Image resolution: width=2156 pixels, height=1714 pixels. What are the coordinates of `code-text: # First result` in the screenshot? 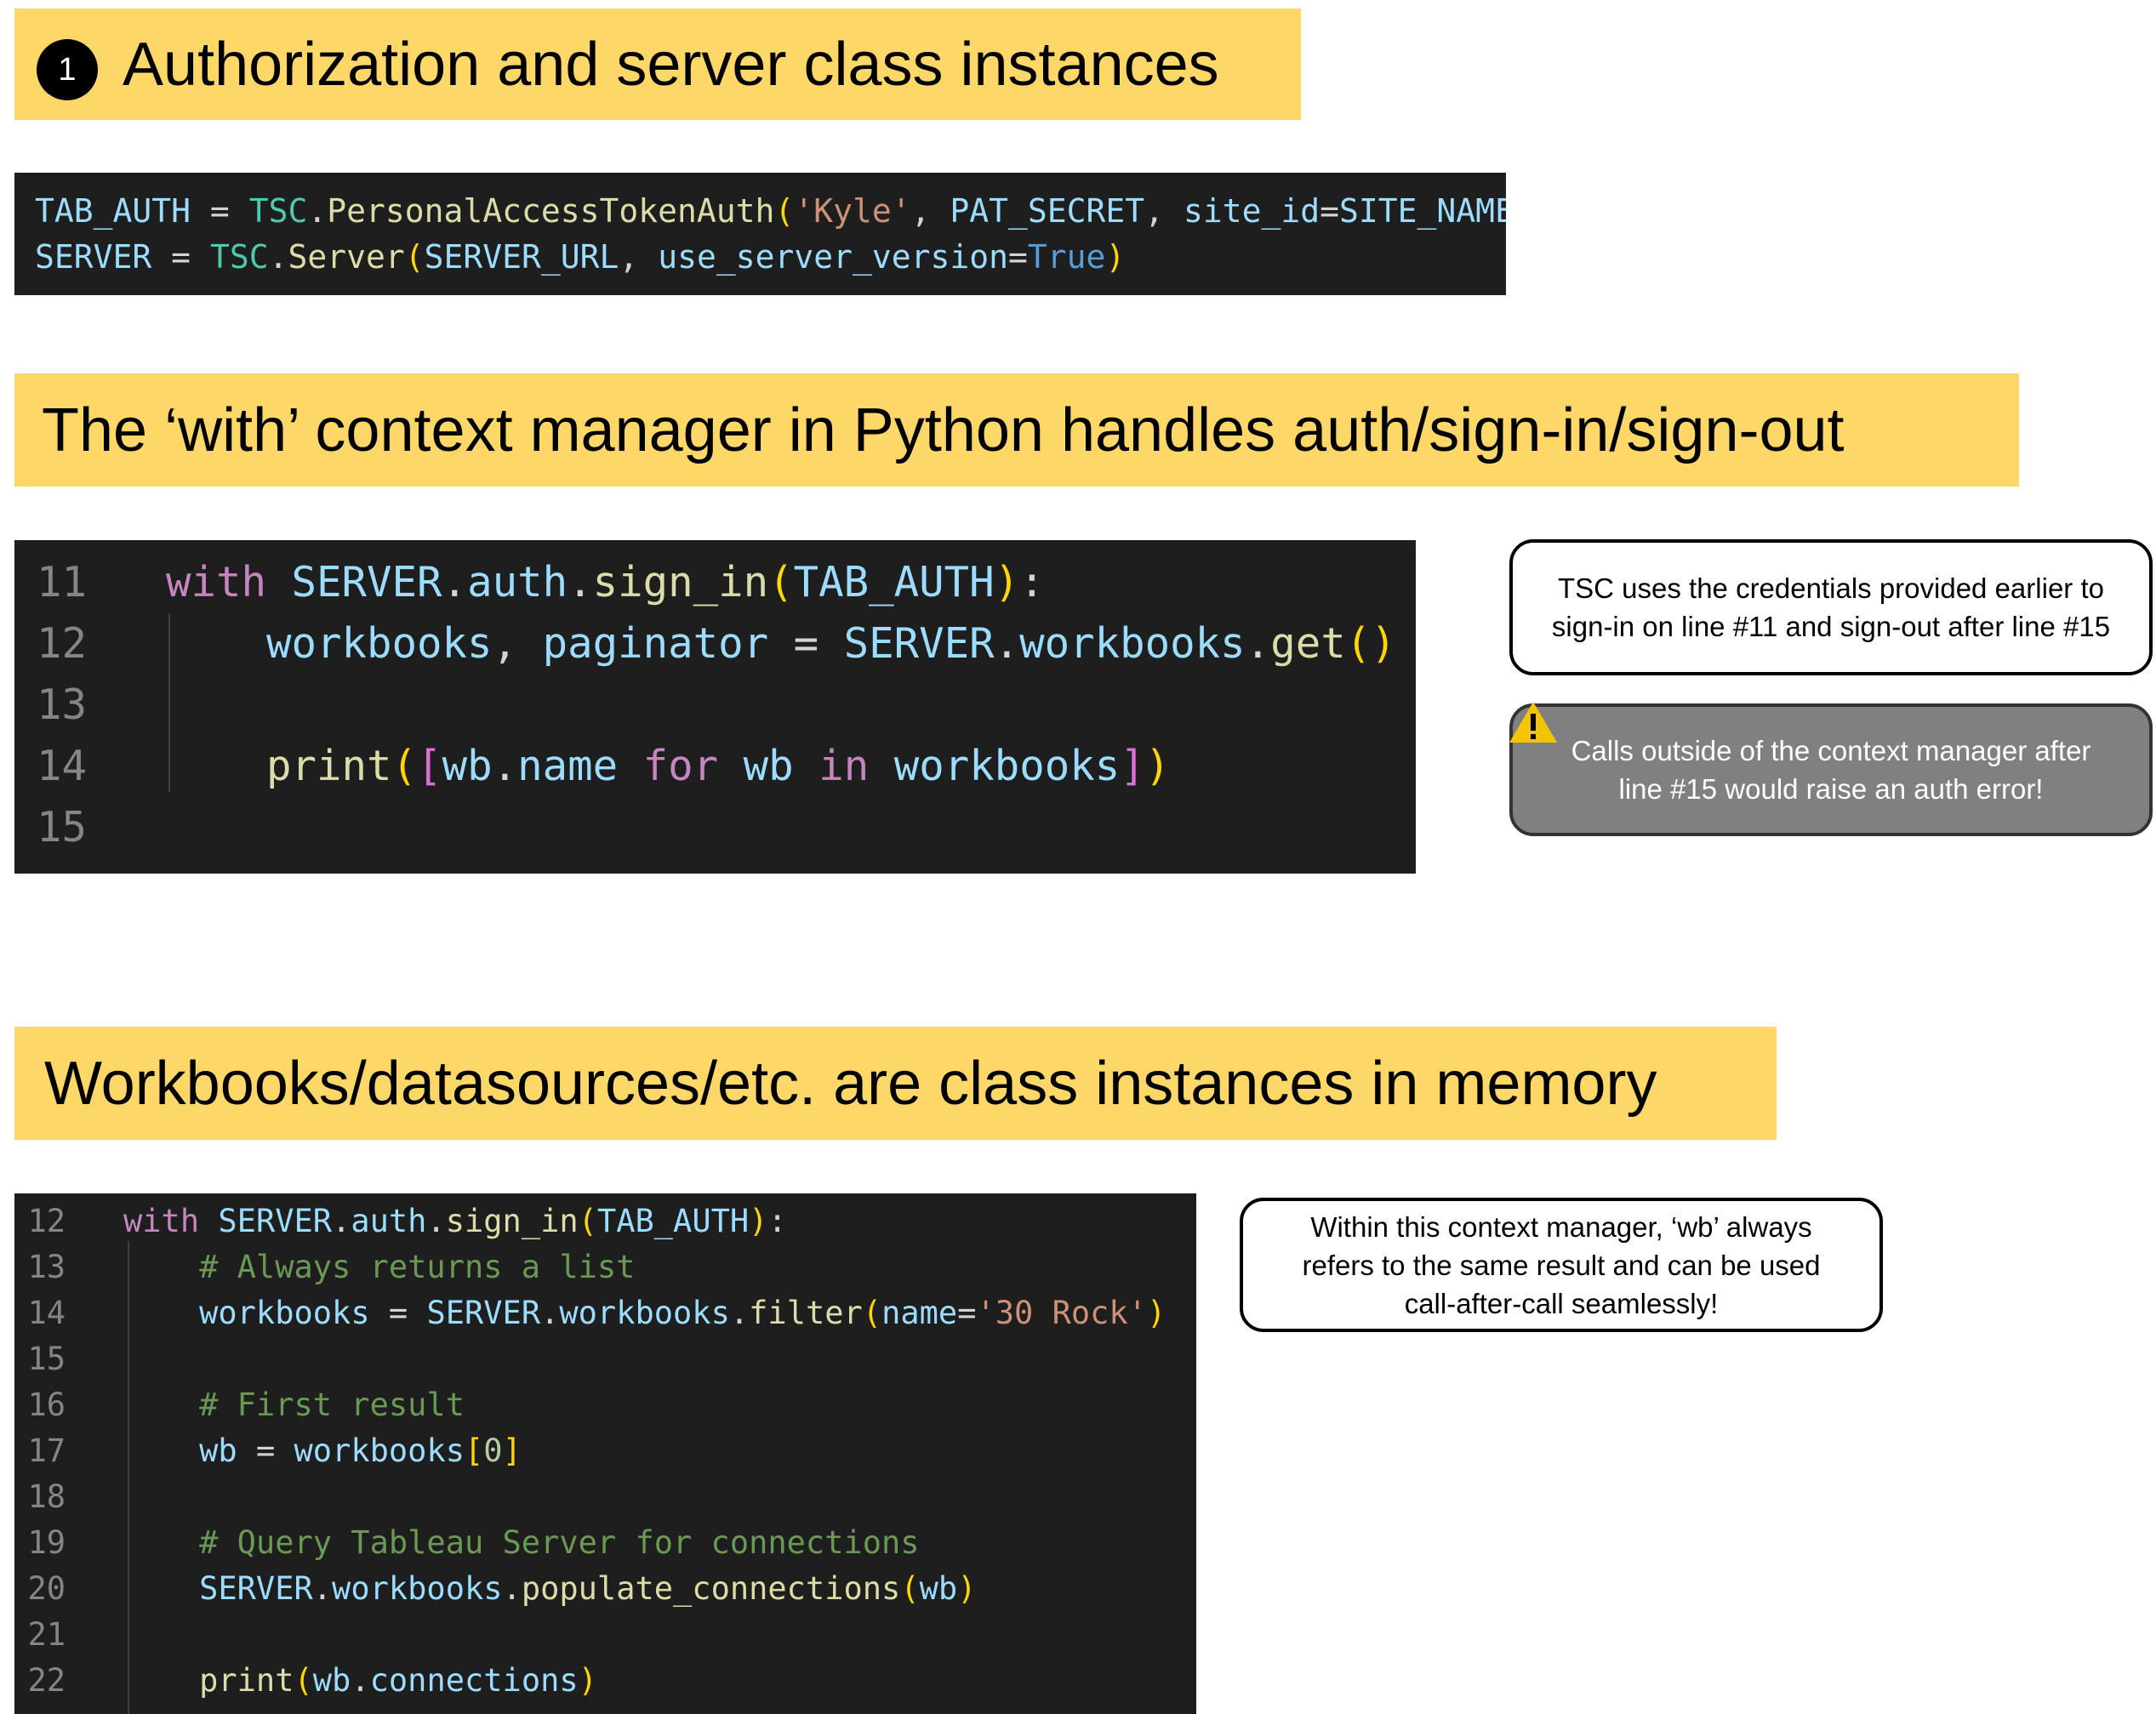 It's located at (294, 1405).